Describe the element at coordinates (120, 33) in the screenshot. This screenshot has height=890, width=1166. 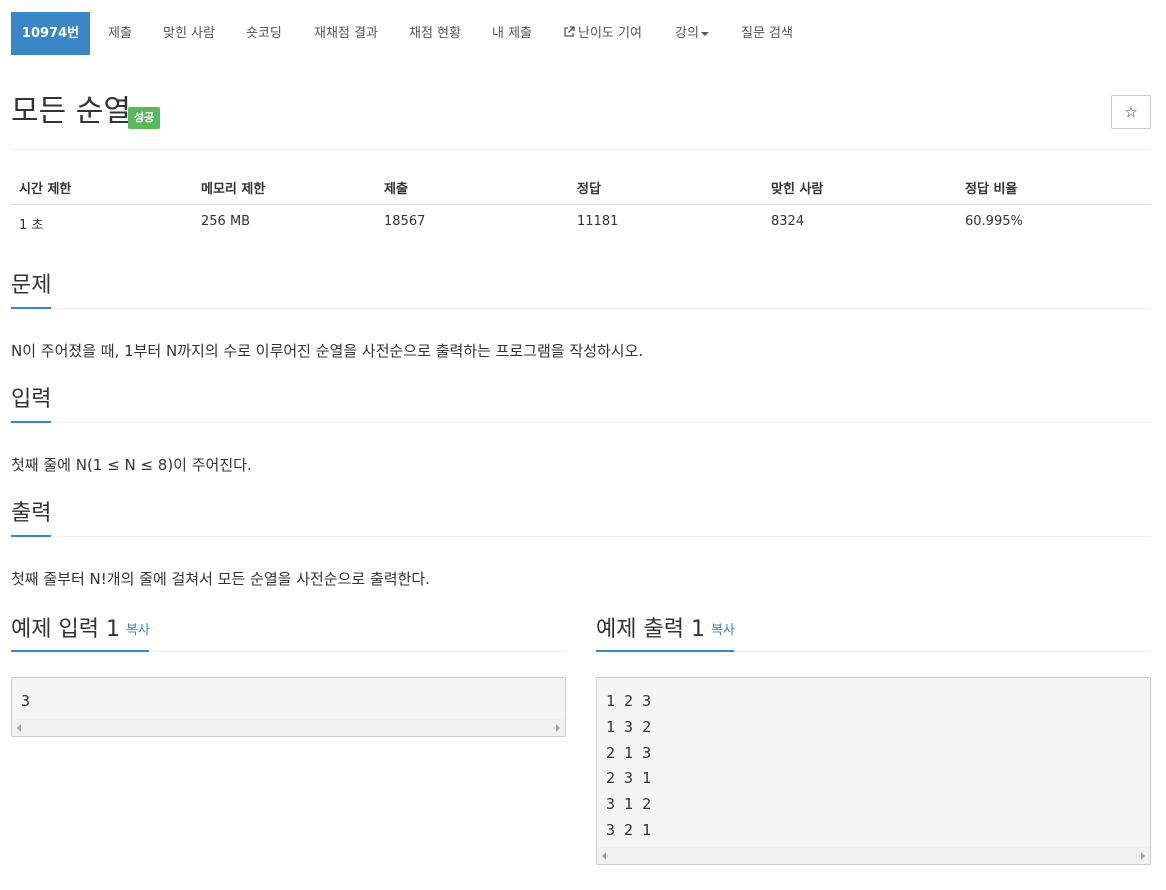
I see `nav-submit: 제출` at that location.